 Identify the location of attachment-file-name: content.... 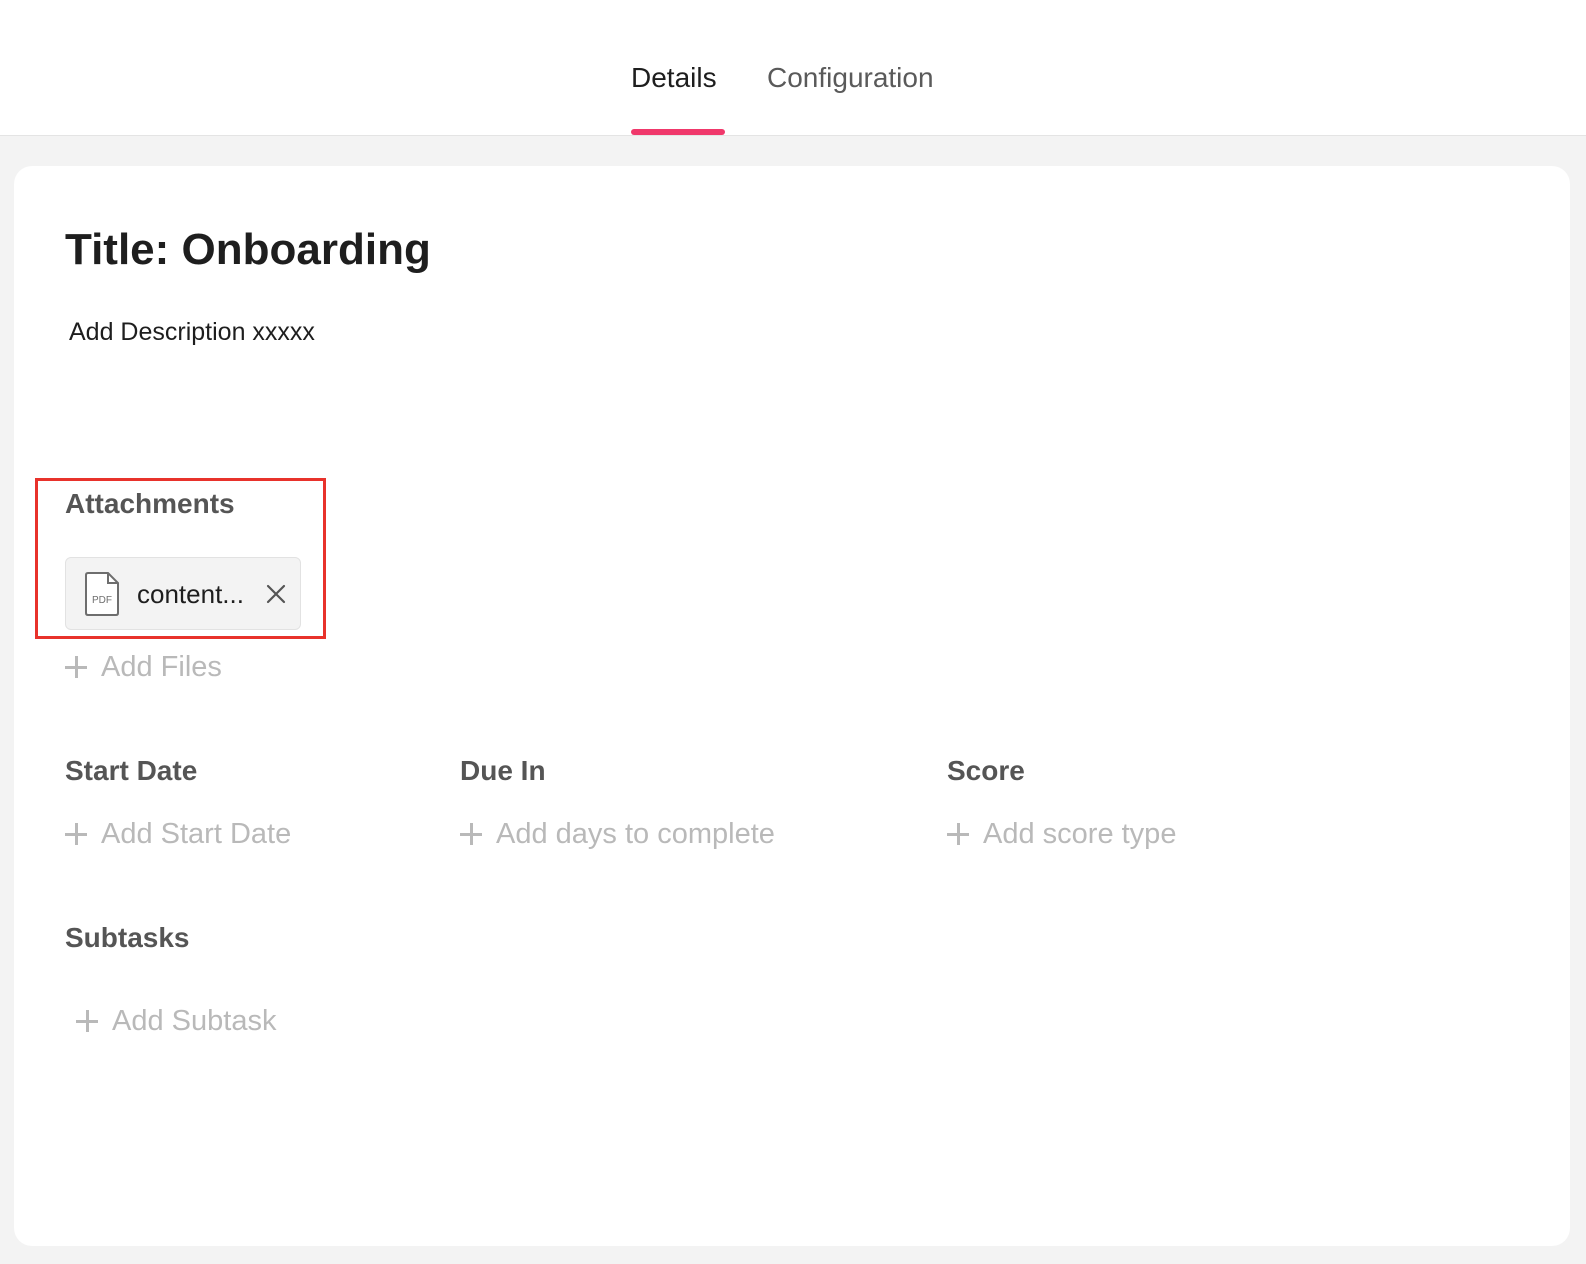
(190, 594).